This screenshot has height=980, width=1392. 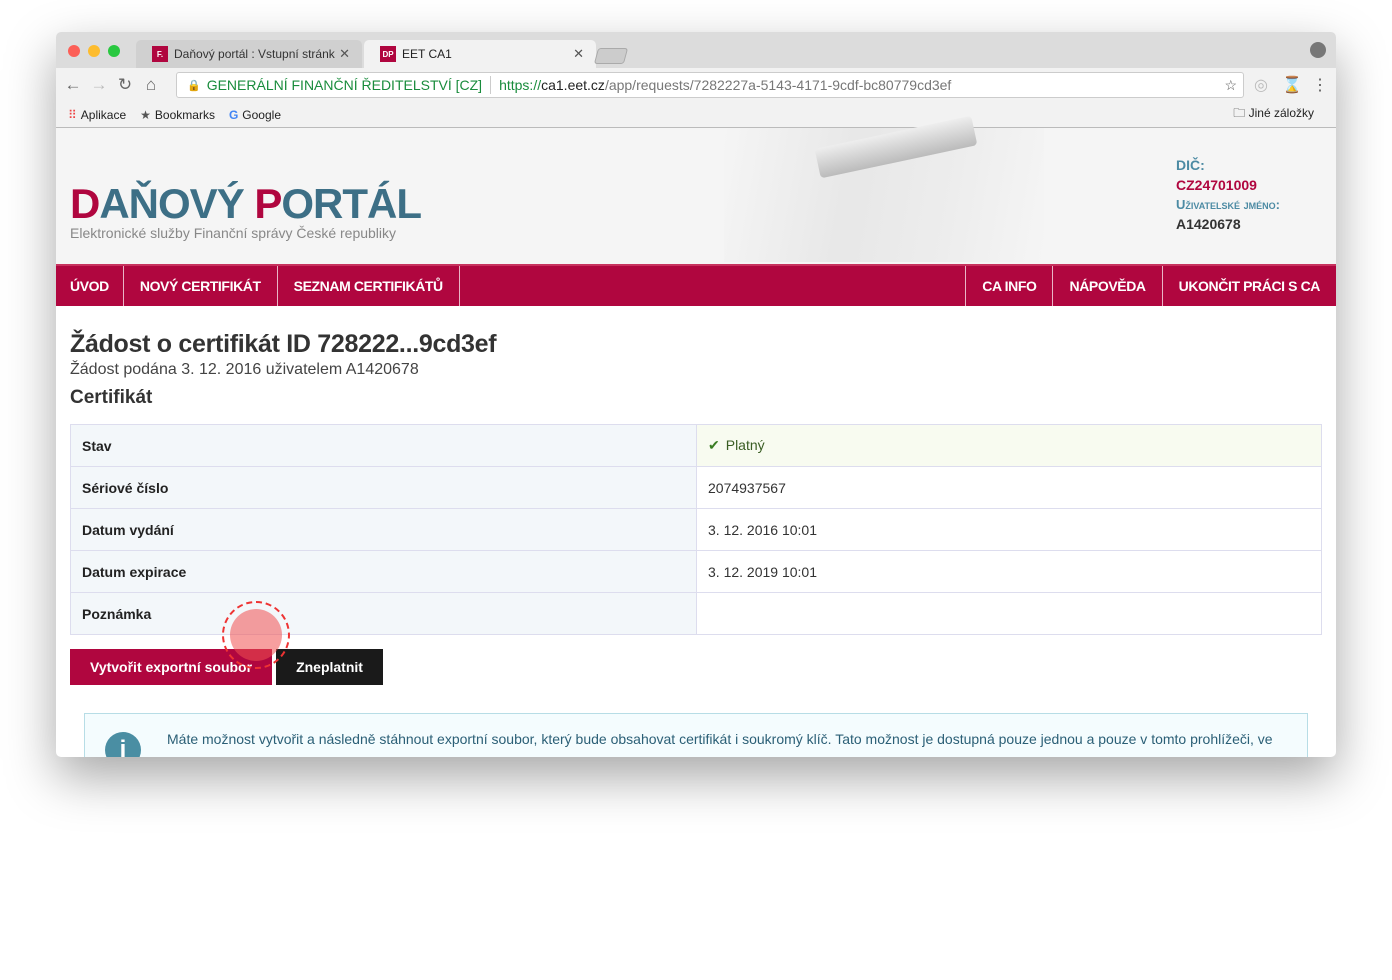 I want to click on row-label: Datum expirace, so click(x=383, y=571).